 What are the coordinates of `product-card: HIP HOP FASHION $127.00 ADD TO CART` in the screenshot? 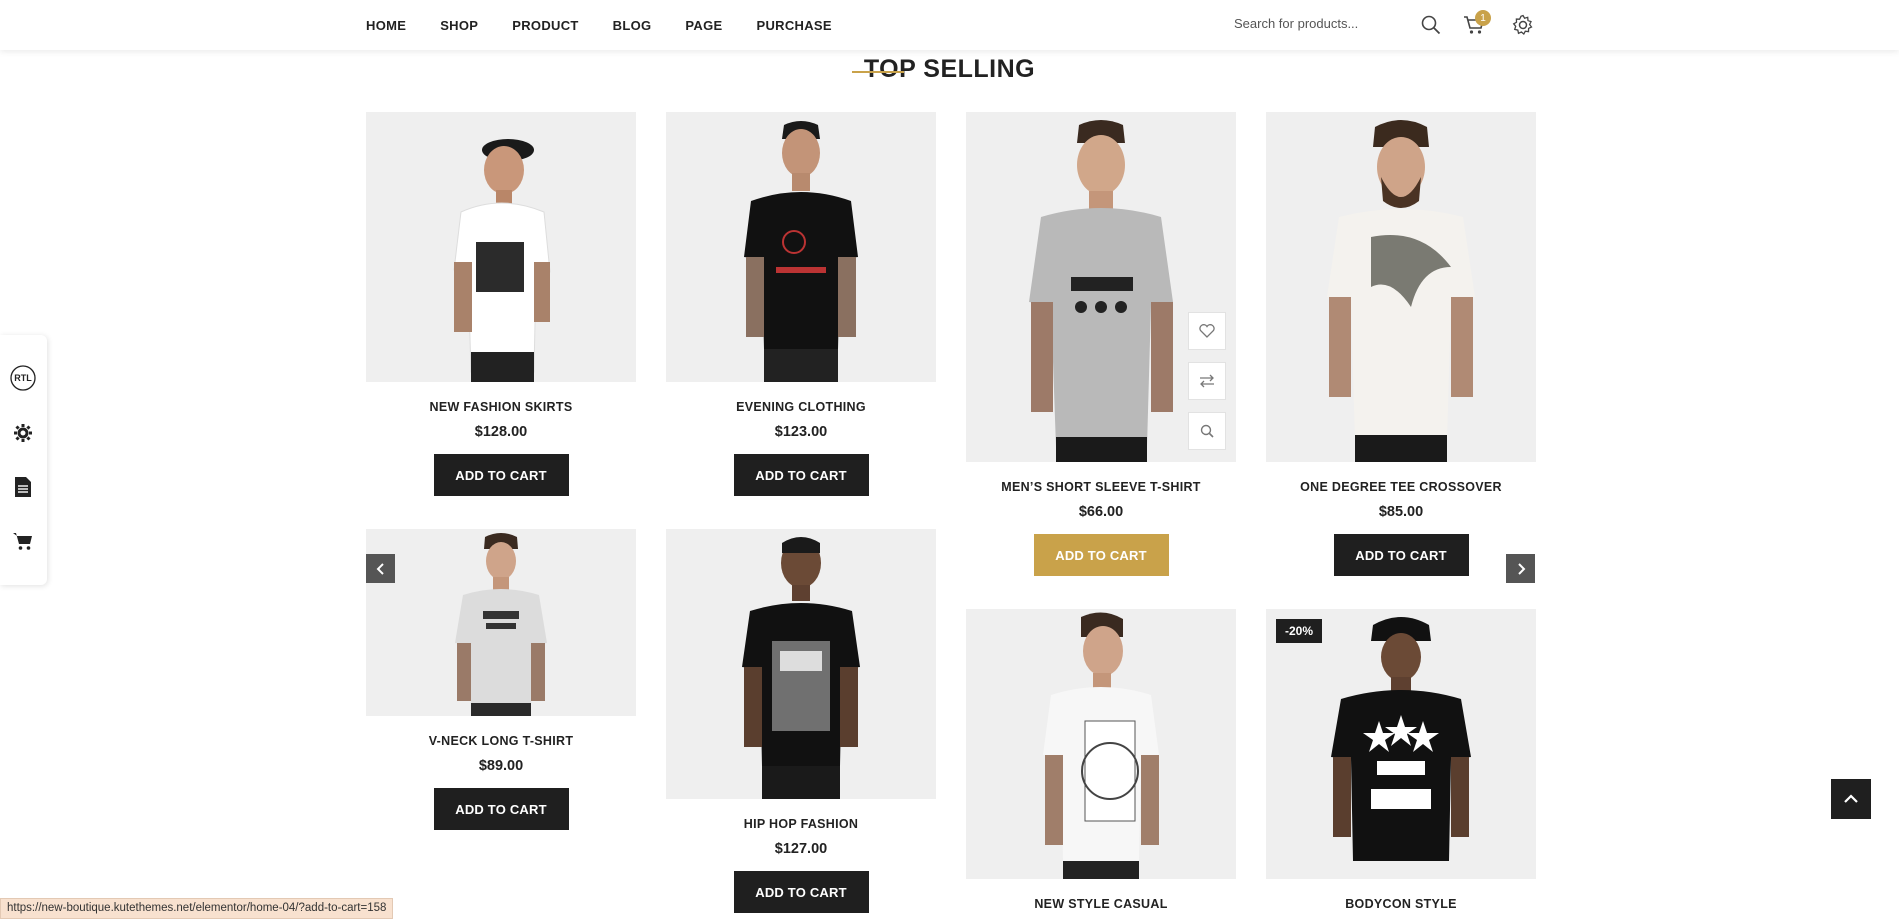 It's located at (801, 721).